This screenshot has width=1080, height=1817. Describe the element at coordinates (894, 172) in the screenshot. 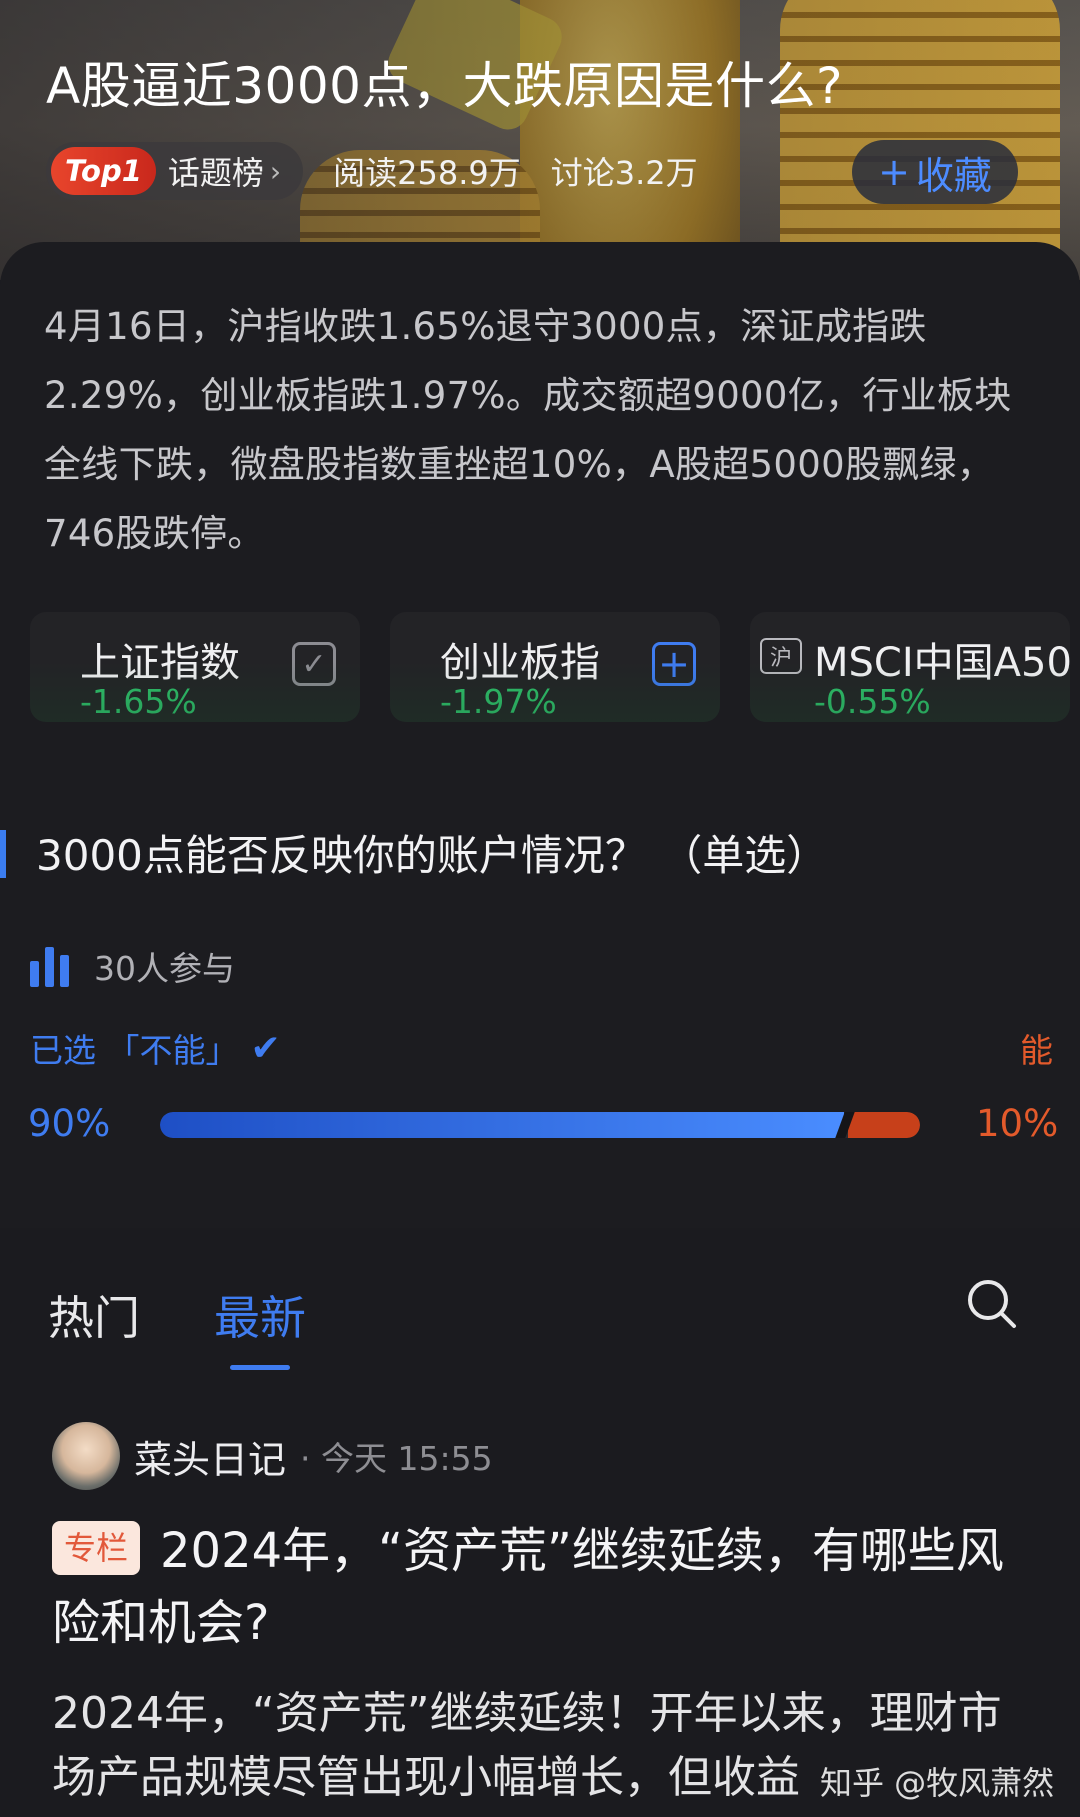

I see `plus-icon: +` at that location.